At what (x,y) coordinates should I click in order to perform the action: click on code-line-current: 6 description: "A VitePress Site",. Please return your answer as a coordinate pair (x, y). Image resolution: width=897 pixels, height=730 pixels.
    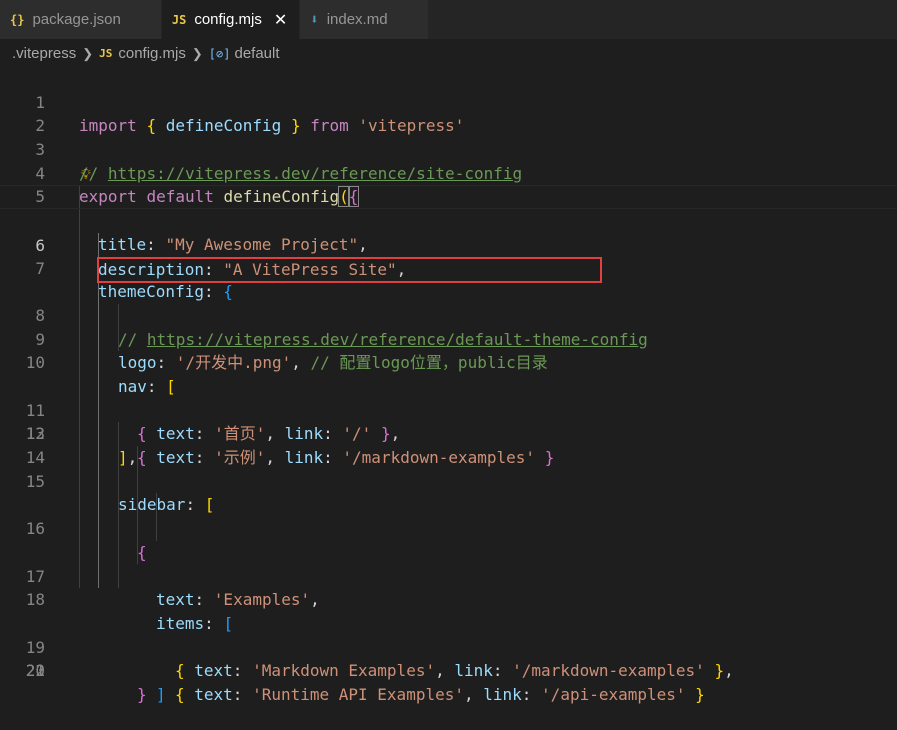
    Looking at the image, I should click on (448, 232).